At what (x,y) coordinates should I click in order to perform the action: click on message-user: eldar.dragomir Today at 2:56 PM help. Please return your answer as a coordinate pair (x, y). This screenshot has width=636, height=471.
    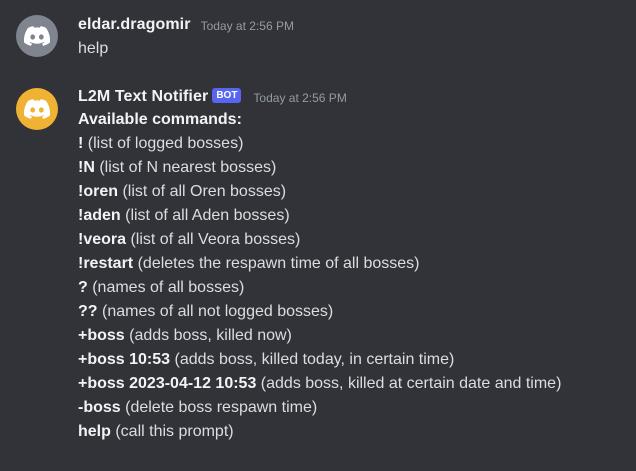
    Looking at the image, I should click on (318, 35).